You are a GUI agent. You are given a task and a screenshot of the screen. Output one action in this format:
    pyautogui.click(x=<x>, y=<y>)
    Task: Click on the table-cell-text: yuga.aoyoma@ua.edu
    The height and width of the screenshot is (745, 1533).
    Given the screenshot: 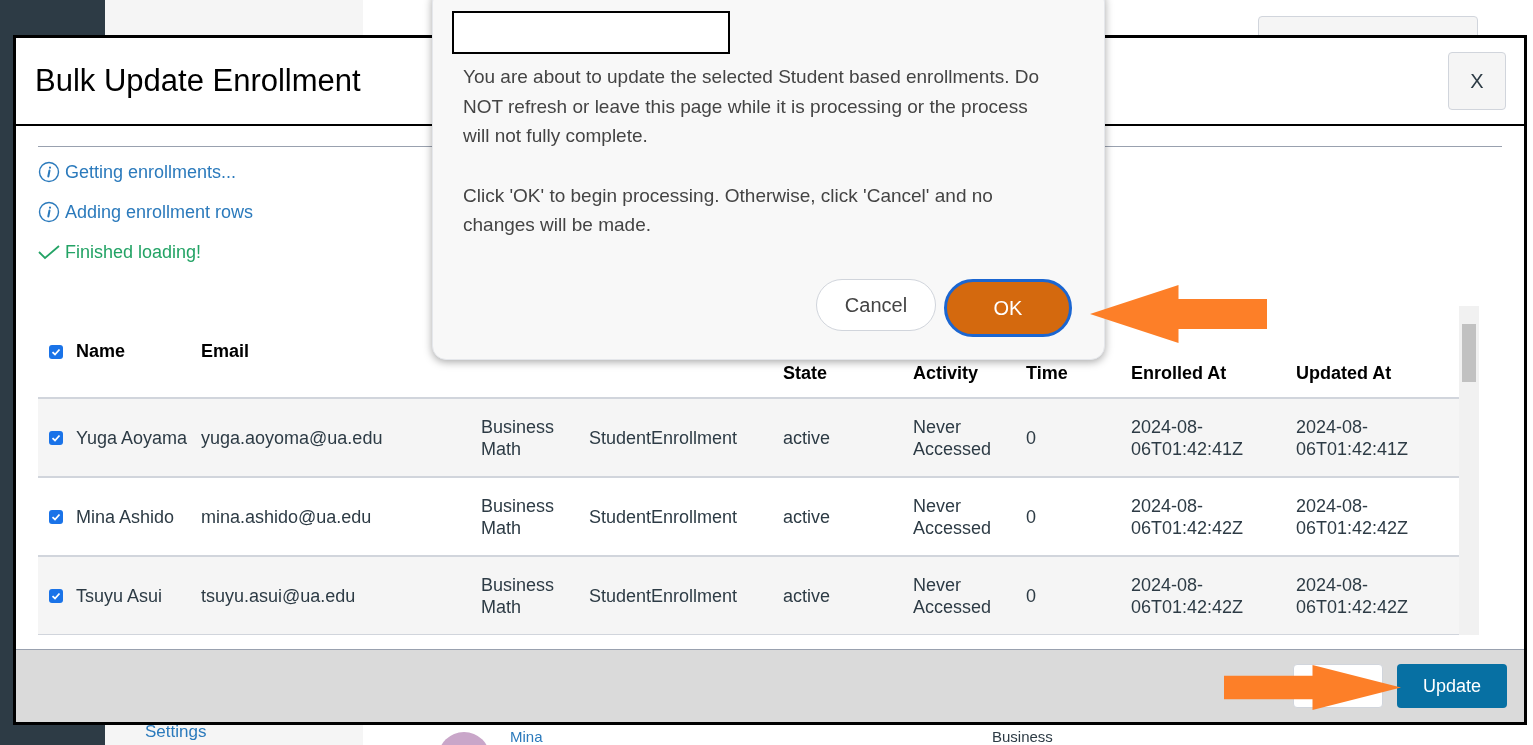 What is the action you would take?
    pyautogui.click(x=292, y=437)
    